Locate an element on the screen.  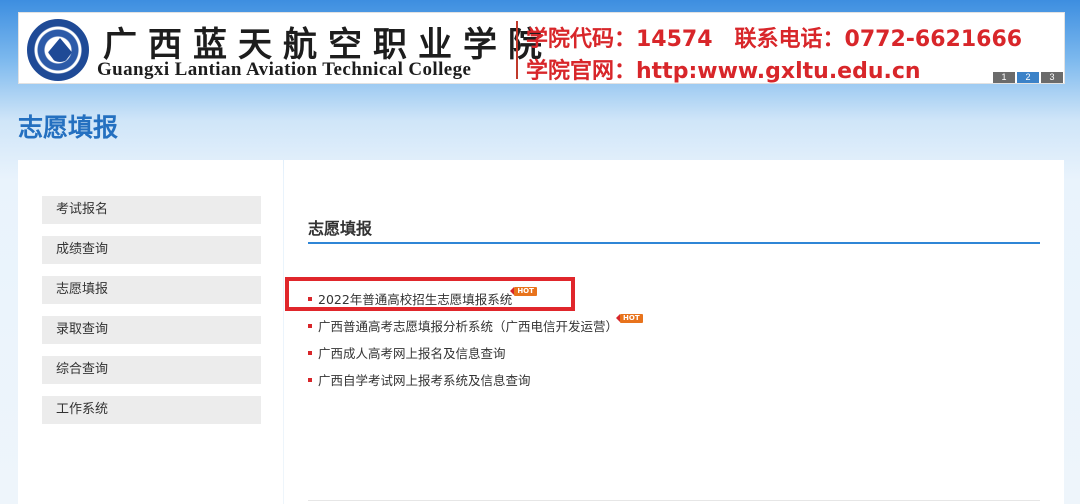
emblem-bird-icon is located at coordinates (60, 50).